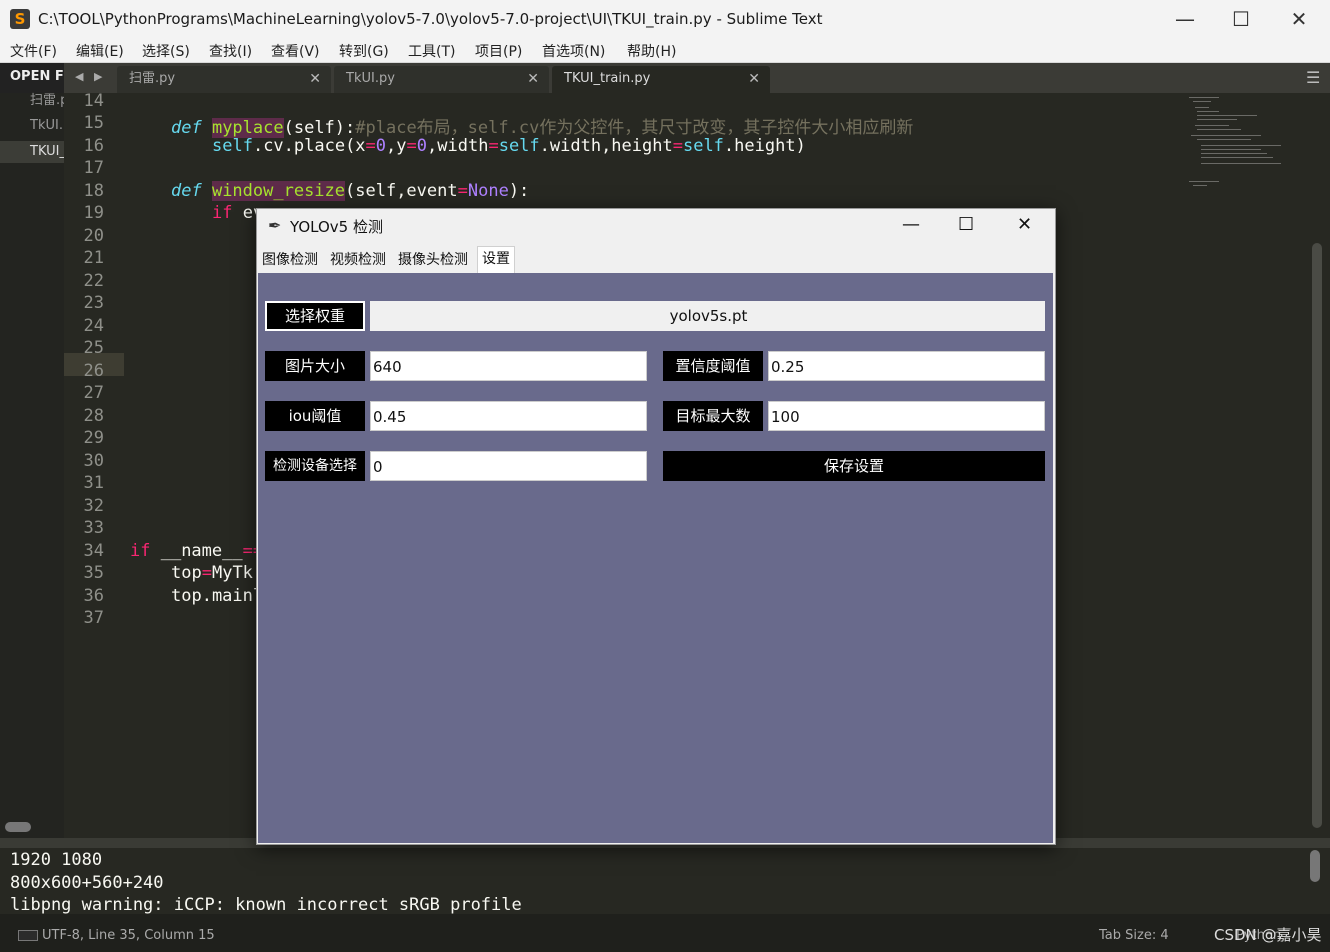 The width and height of the screenshot is (1330, 952). What do you see at coordinates (1317, 535) in the screenshot?
I see `editor-scrollbar` at bounding box center [1317, 535].